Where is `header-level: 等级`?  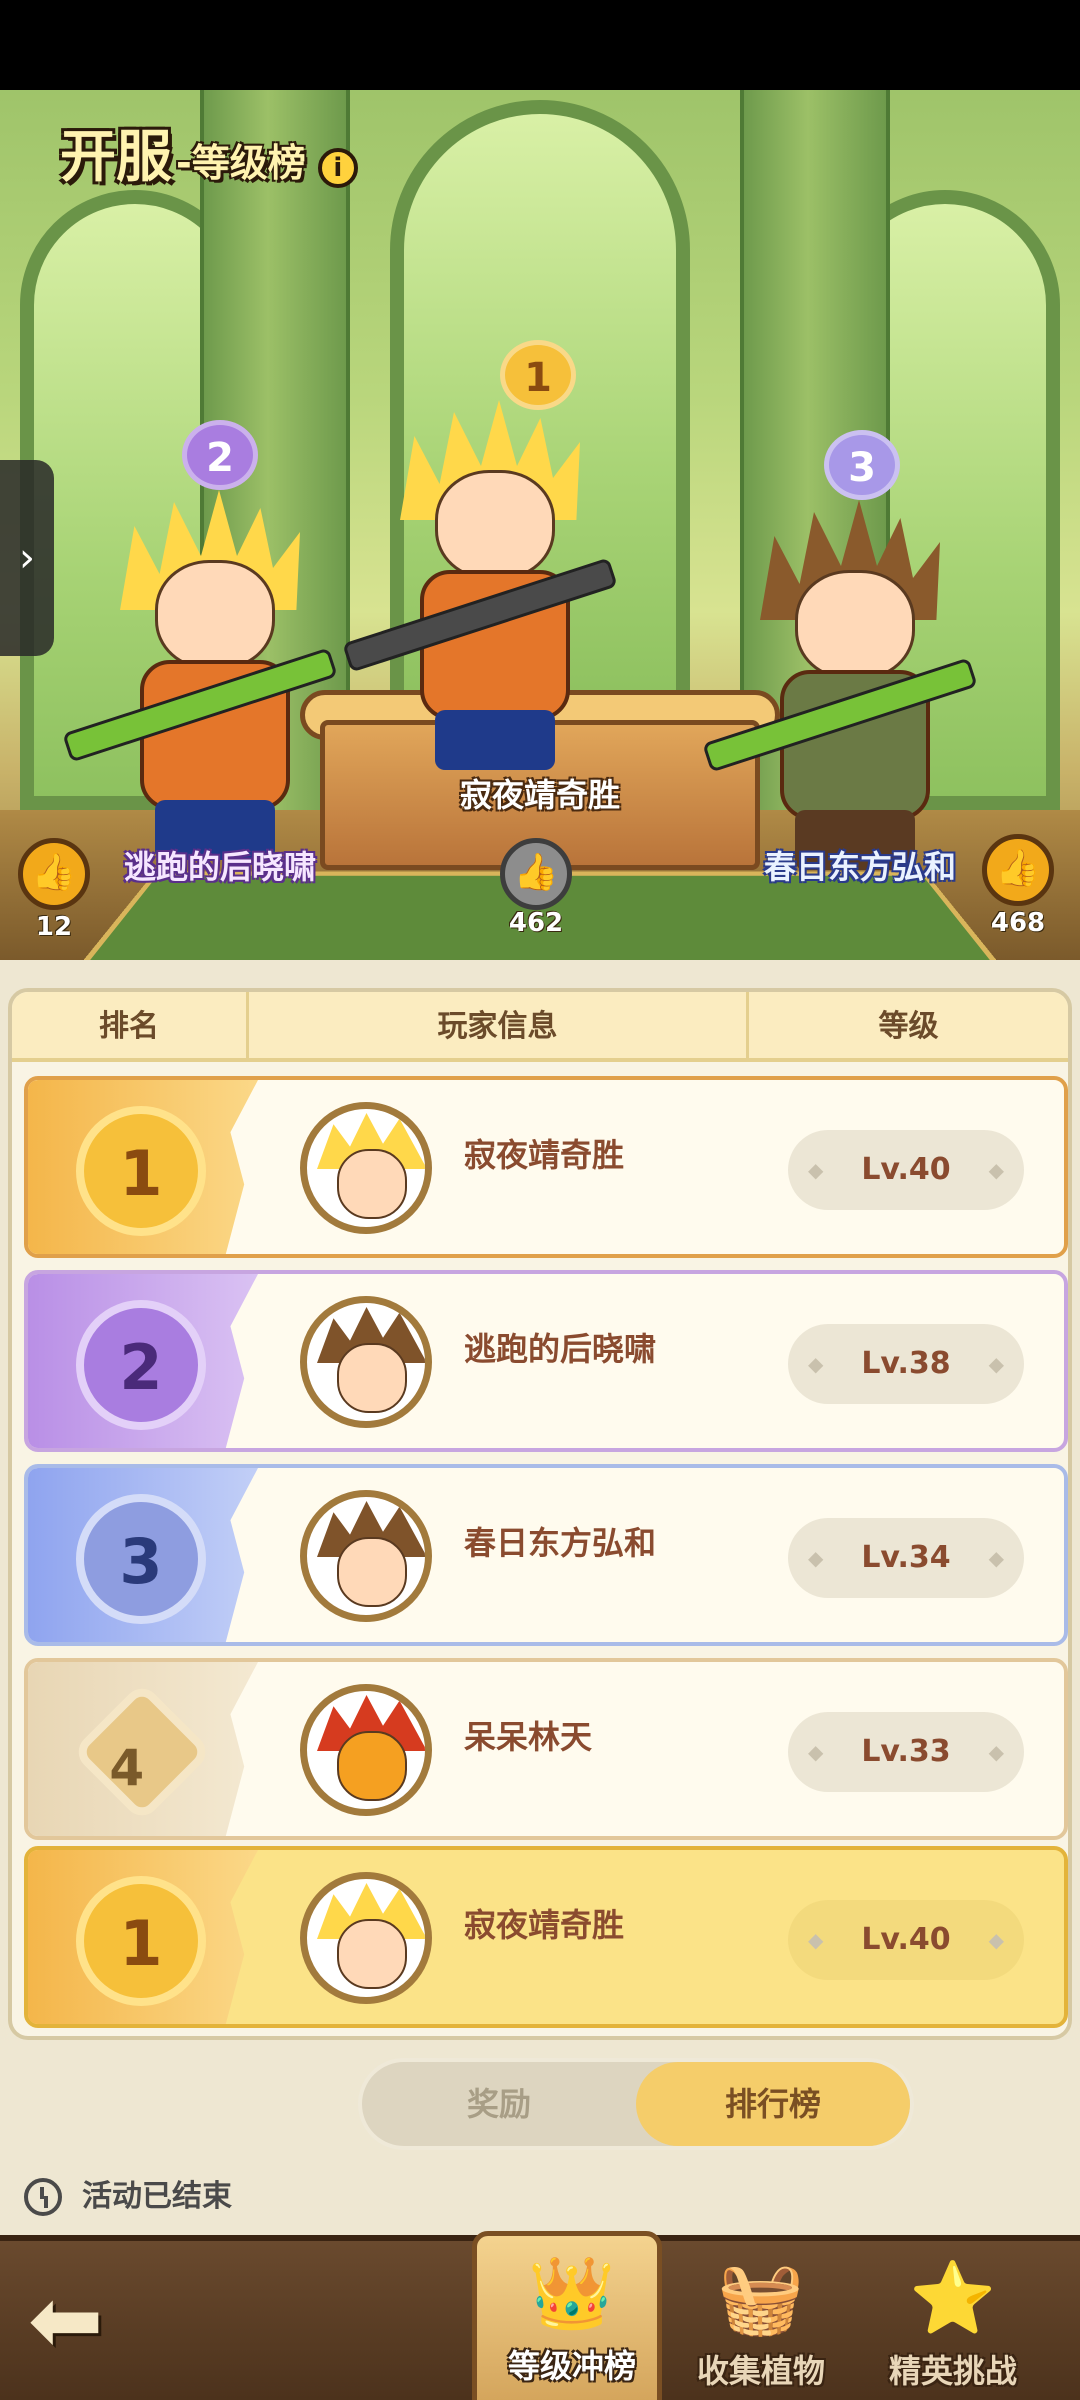 header-level: 等级 is located at coordinates (907, 1027).